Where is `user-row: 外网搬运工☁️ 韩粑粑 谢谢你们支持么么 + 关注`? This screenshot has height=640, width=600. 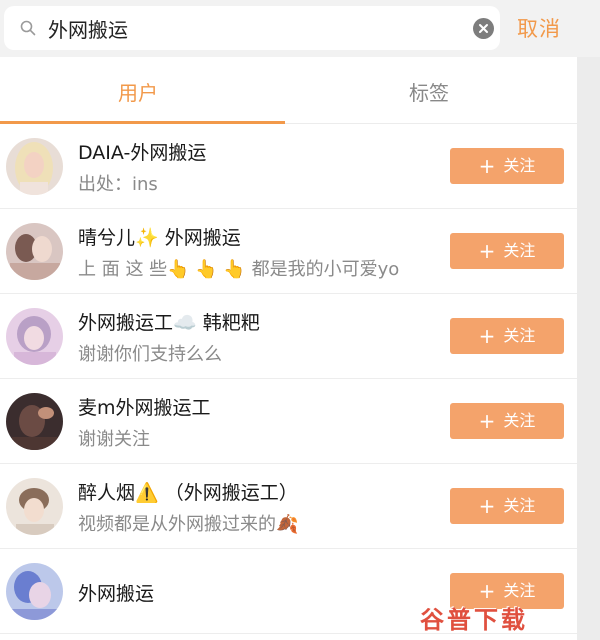
user-row: 外网搬运工☁️ 韩粑粑 谢谢你们支持么么 + 关注 is located at coordinates (288, 336).